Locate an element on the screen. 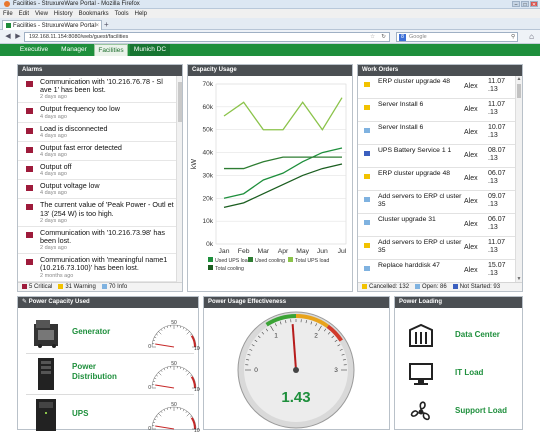  google-icon: 8 is located at coordinates (402, 37).